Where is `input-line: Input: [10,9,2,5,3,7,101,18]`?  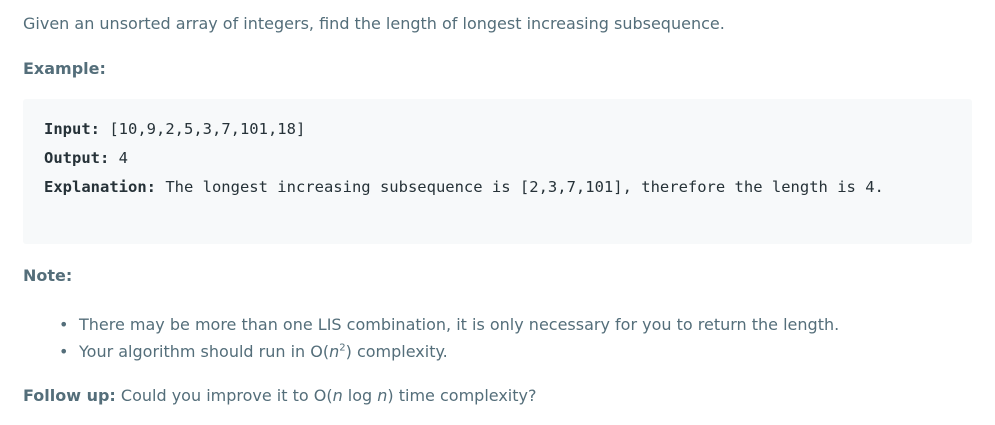
input-line: Input: [10,9,2,5,3,7,101,18] is located at coordinates (497, 129).